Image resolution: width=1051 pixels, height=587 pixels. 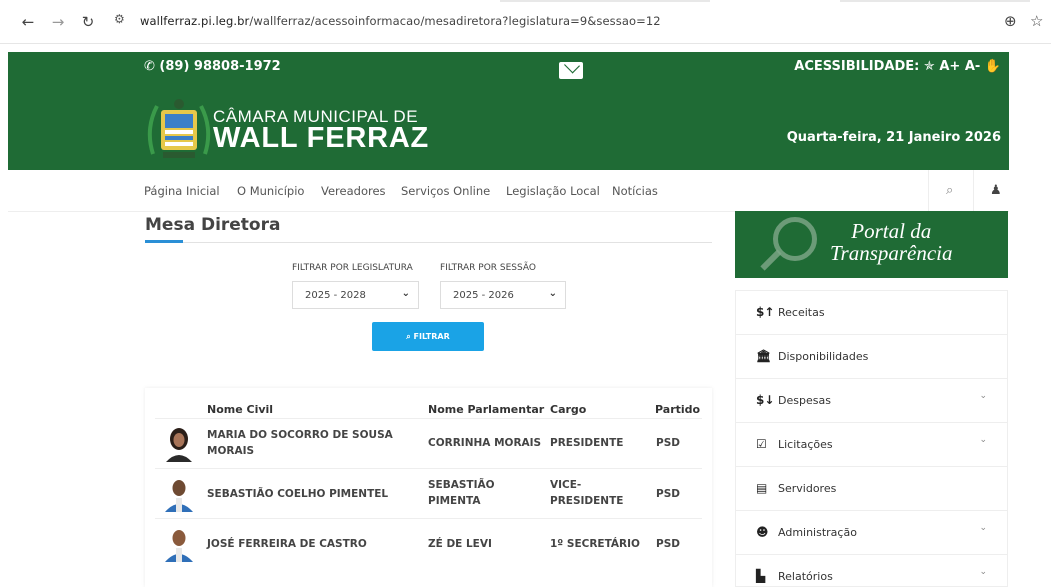 What do you see at coordinates (58, 22) in the screenshot?
I see `forward-icon: →` at bounding box center [58, 22].